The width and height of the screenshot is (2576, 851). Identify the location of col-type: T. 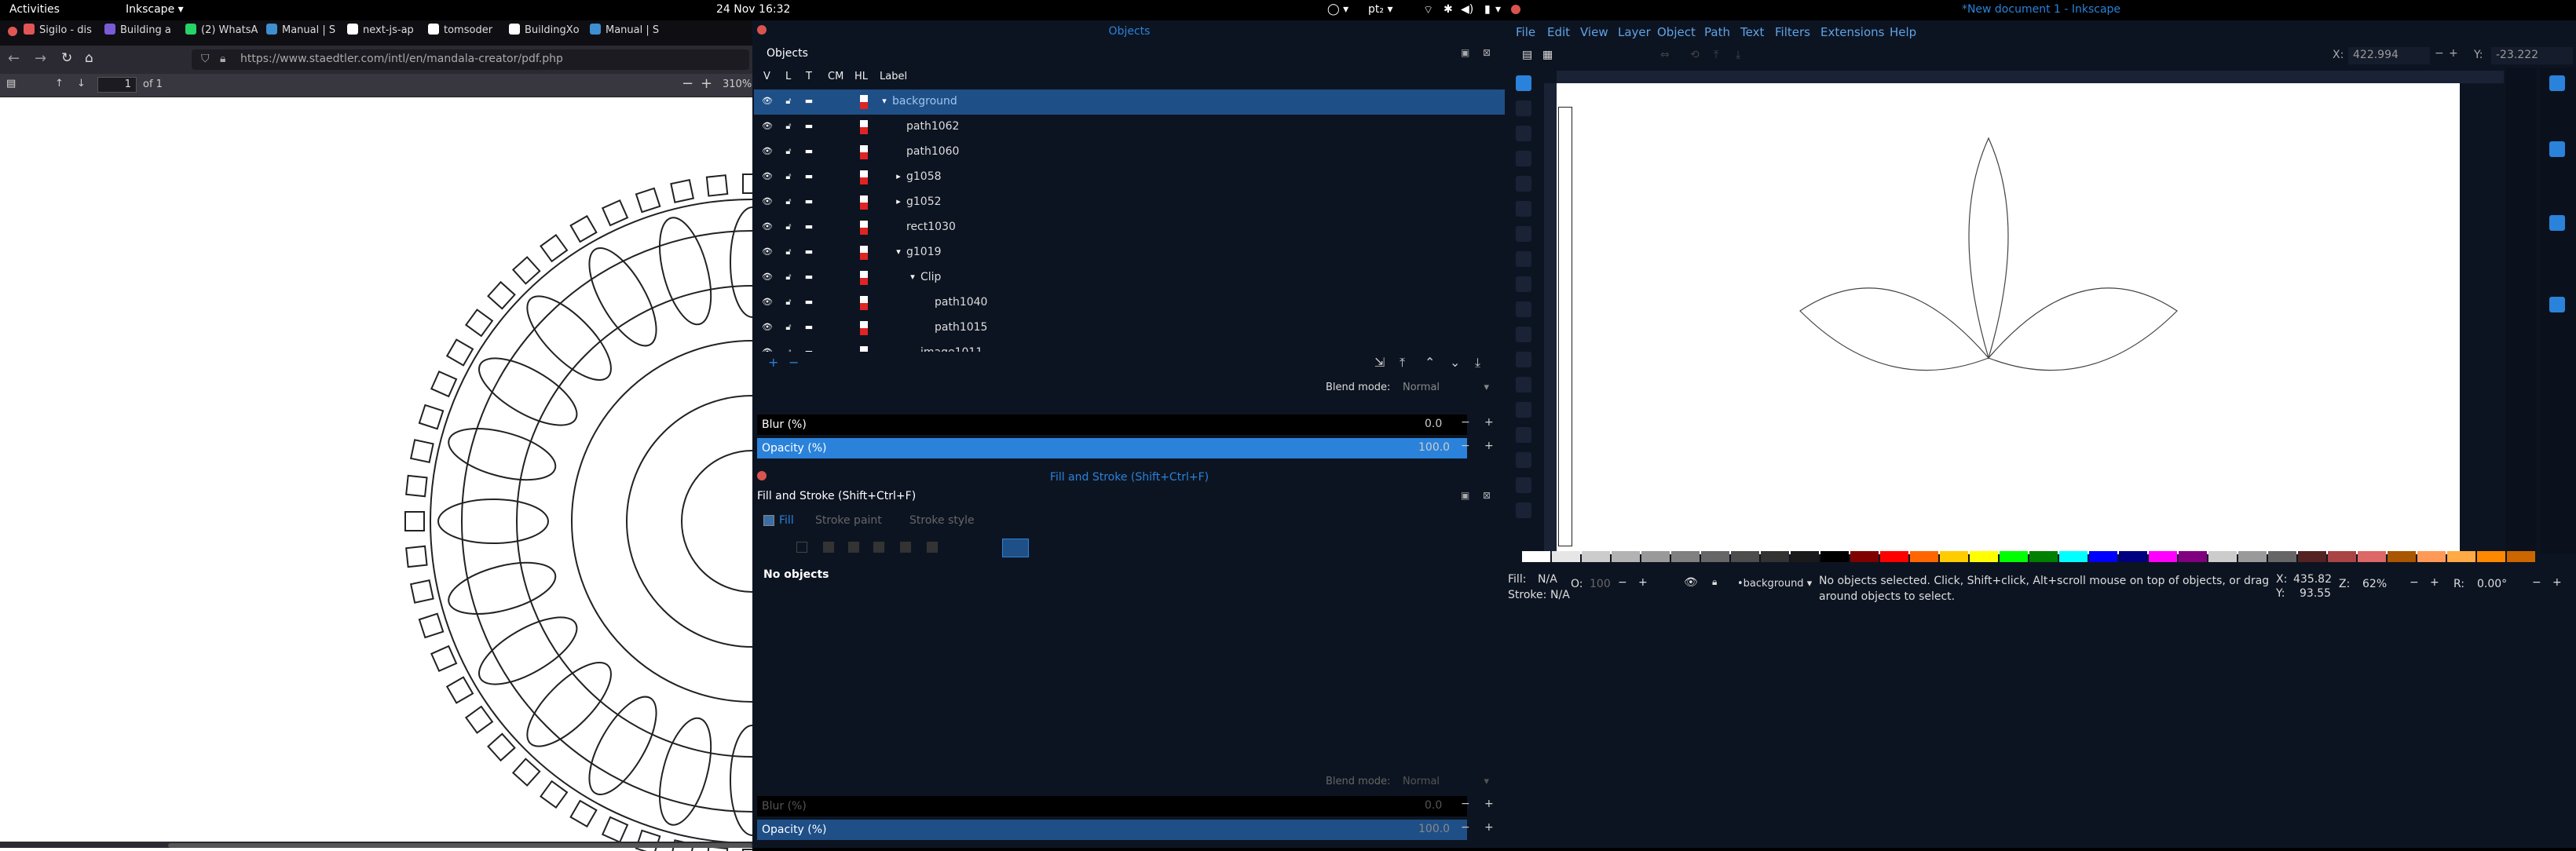
(809, 76).